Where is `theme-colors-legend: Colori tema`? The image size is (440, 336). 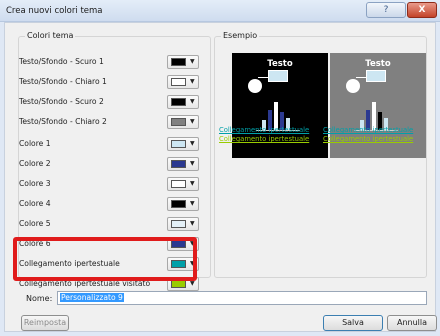
theme-colors-legend: Colori tema is located at coordinates (50, 35).